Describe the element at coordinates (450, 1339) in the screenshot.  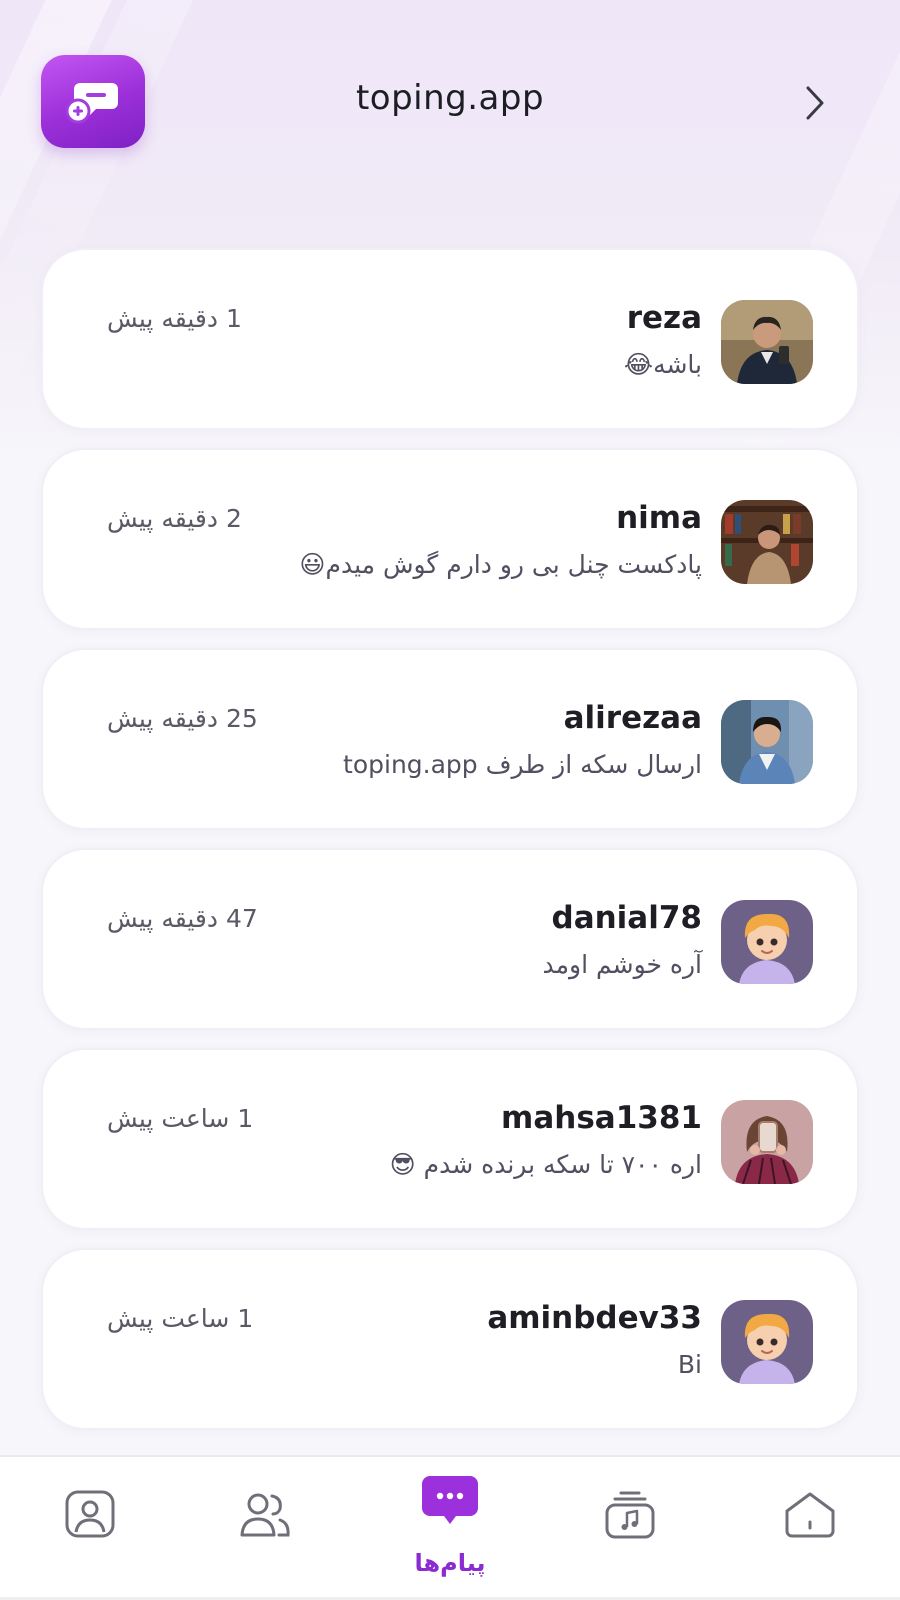
I see `chat-item-aminbdev33: aminbdev33 Bi 1 ساعت پیش` at that location.